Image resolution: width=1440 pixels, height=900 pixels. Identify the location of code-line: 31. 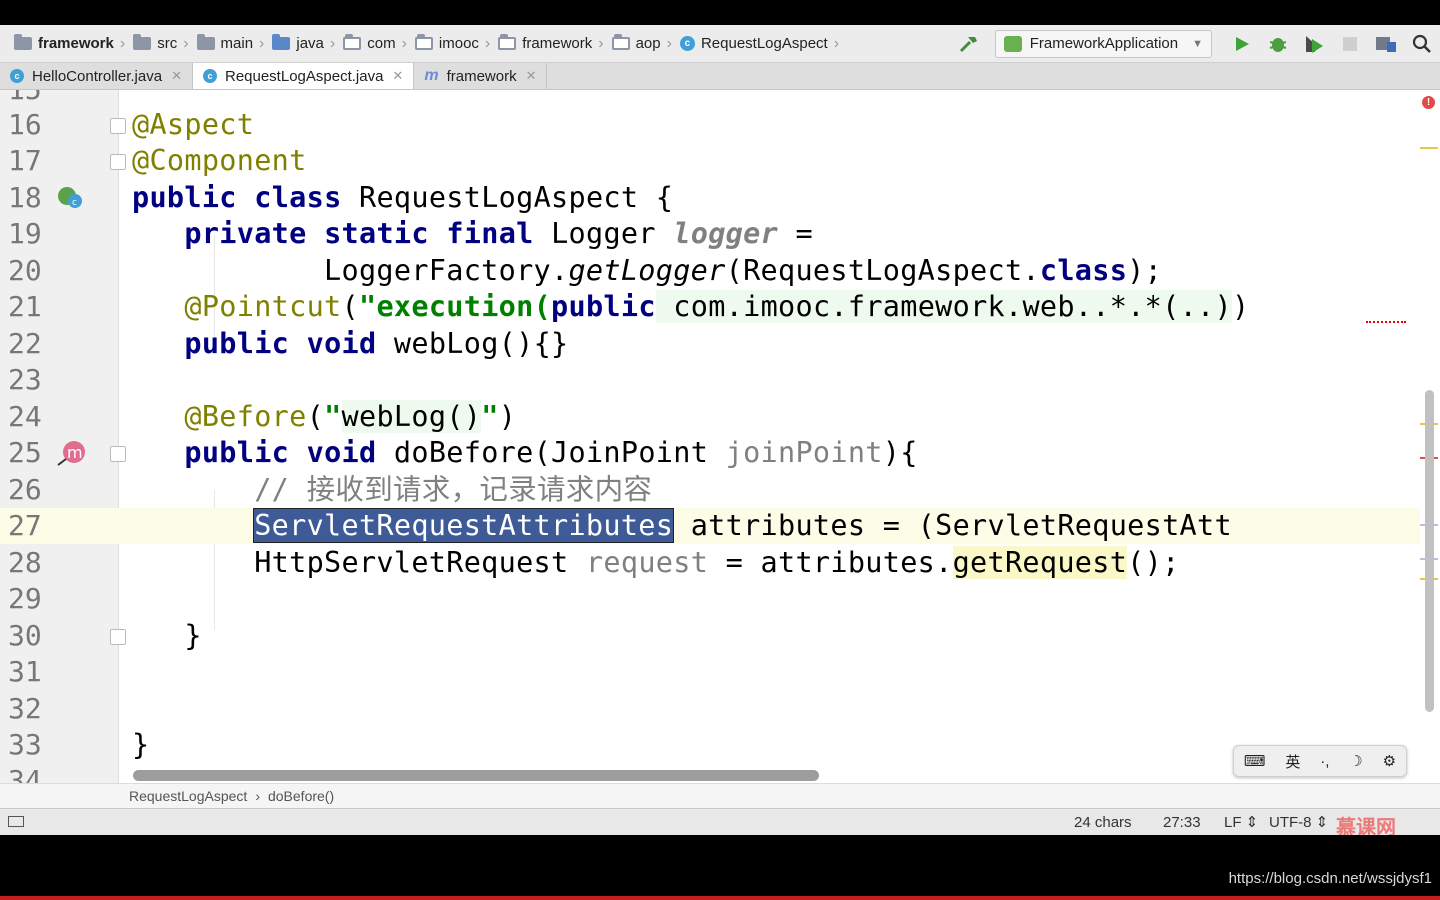
(25, 671).